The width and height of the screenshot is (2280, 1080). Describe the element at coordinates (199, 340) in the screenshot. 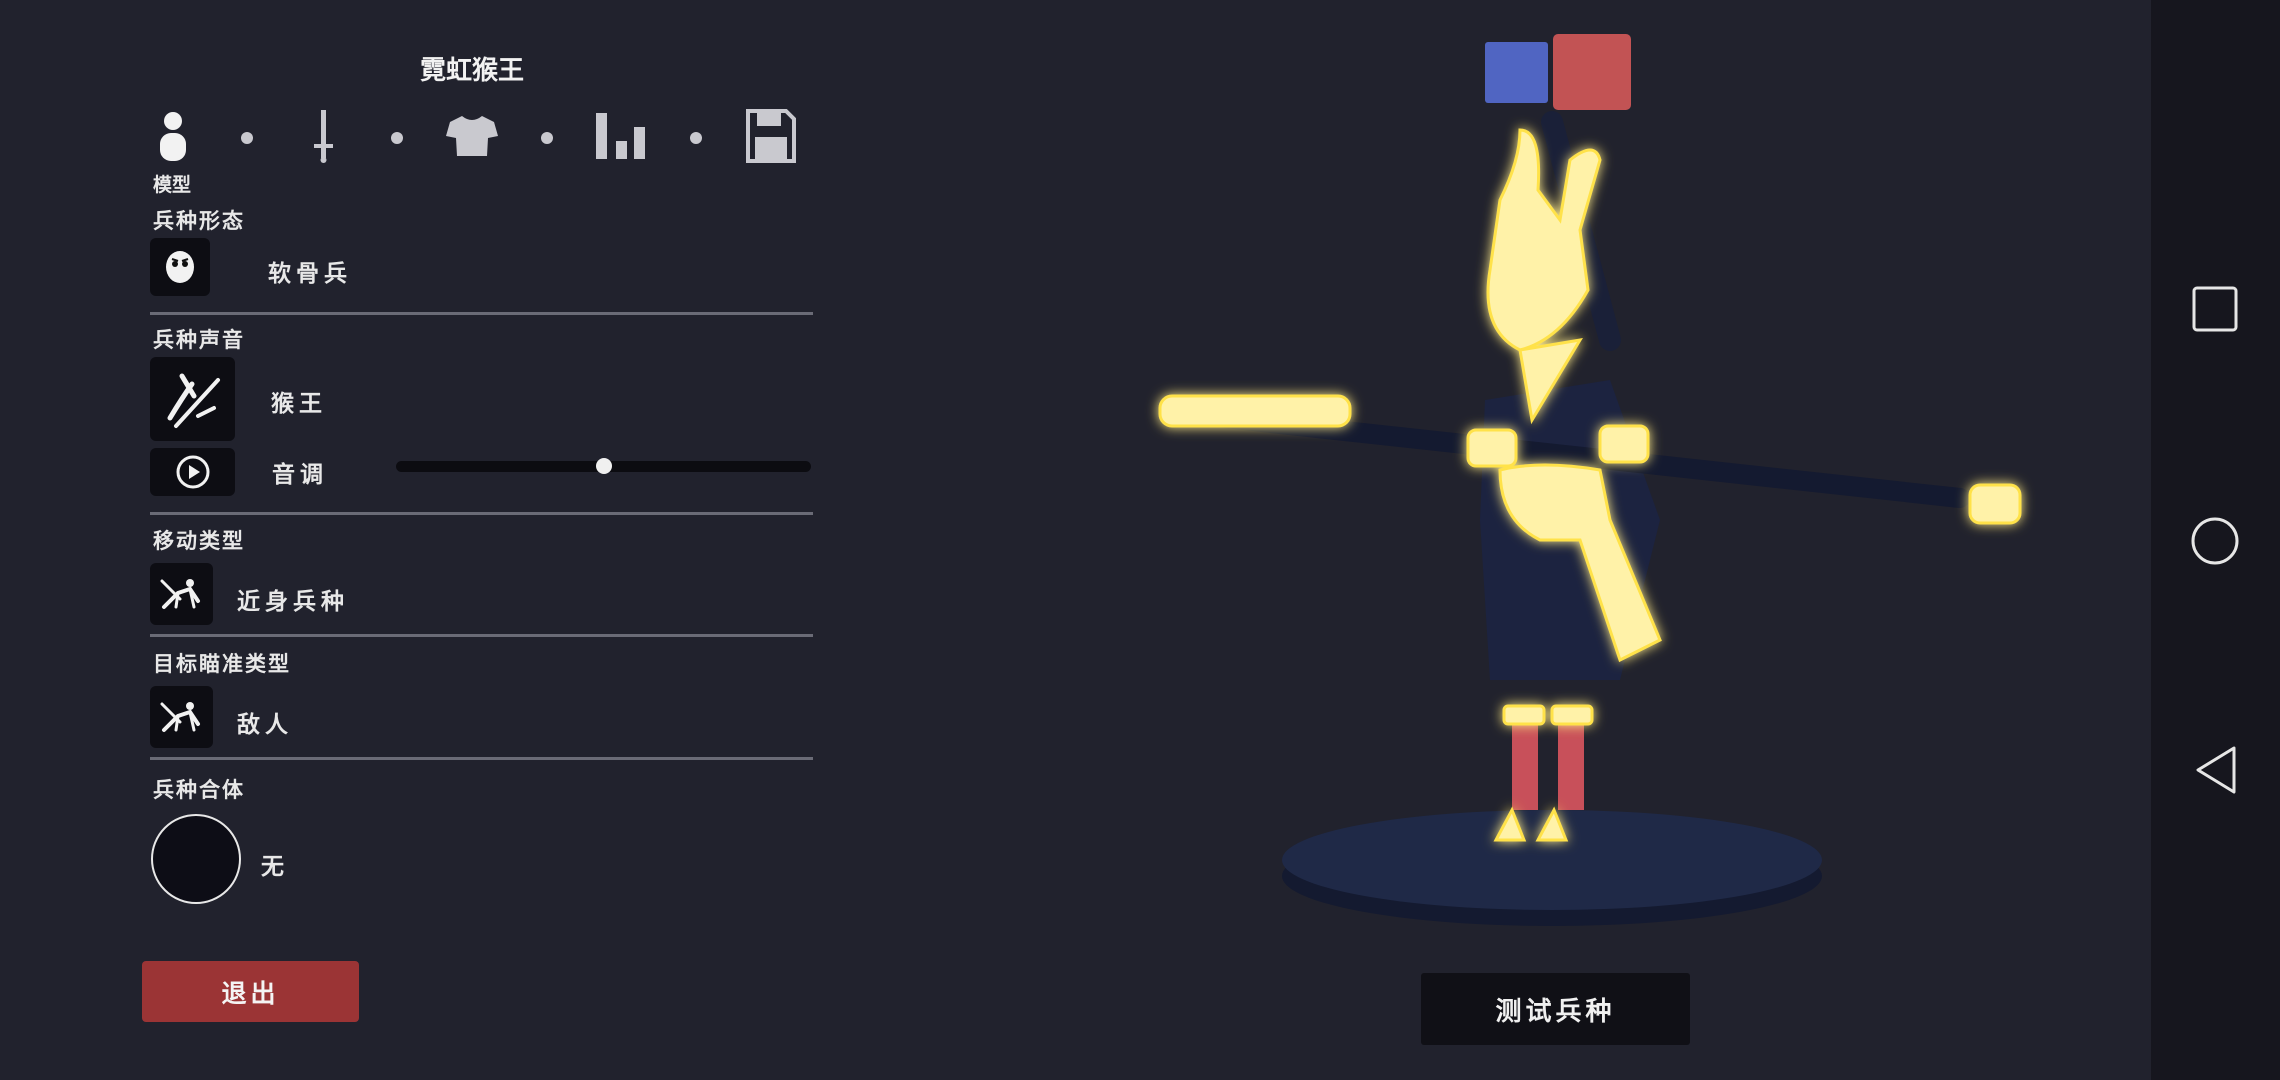

I see `section-label-sound: 兵种声音` at that location.